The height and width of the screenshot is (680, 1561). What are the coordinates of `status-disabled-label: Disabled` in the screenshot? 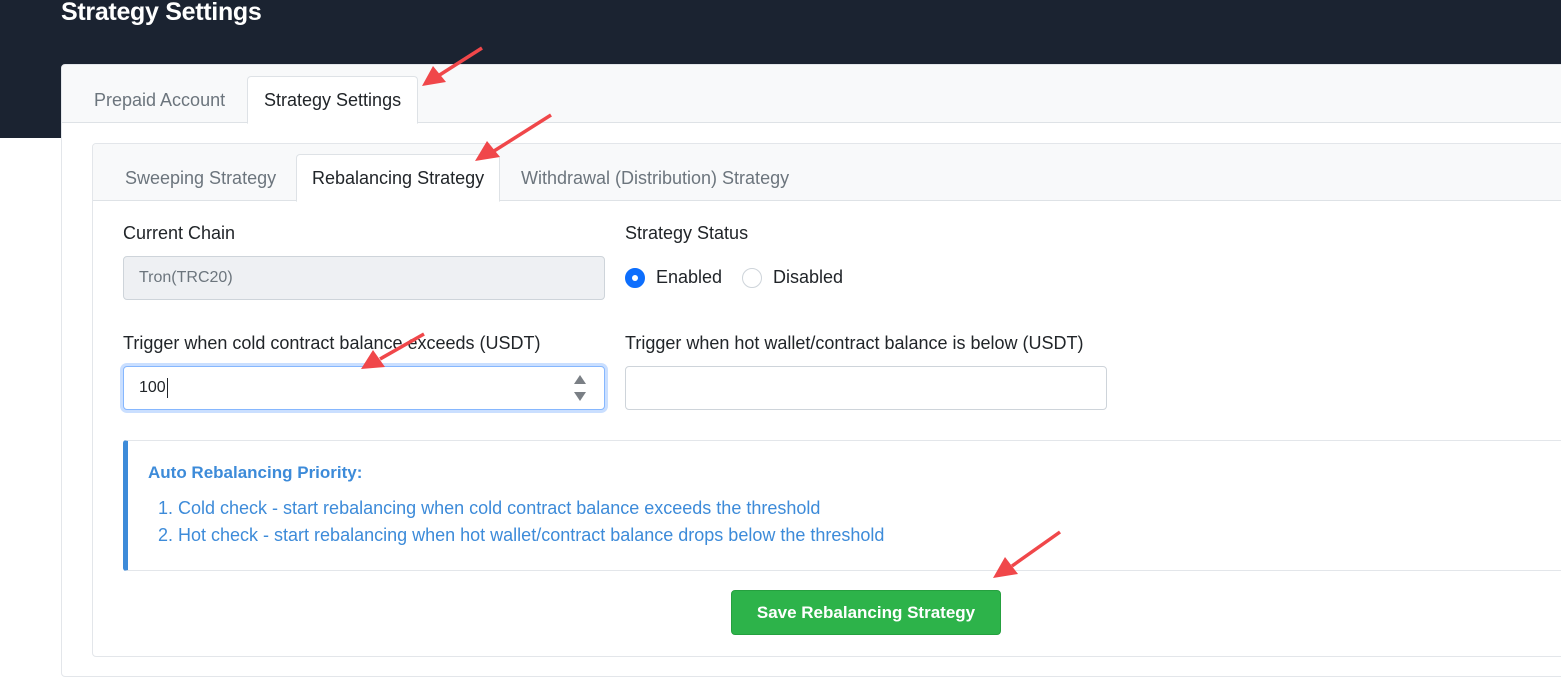 It's located at (808, 277).